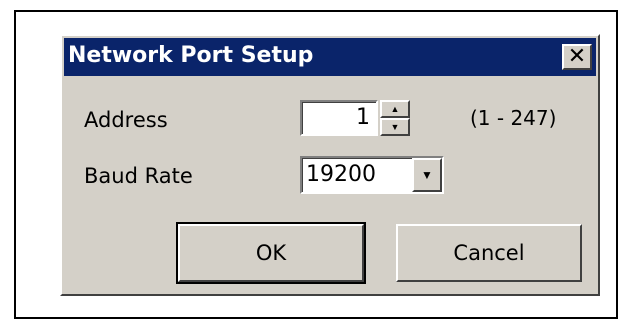 The image size is (636, 331). Describe the element at coordinates (126, 120) in the screenshot. I see `address-label: Address` at that location.